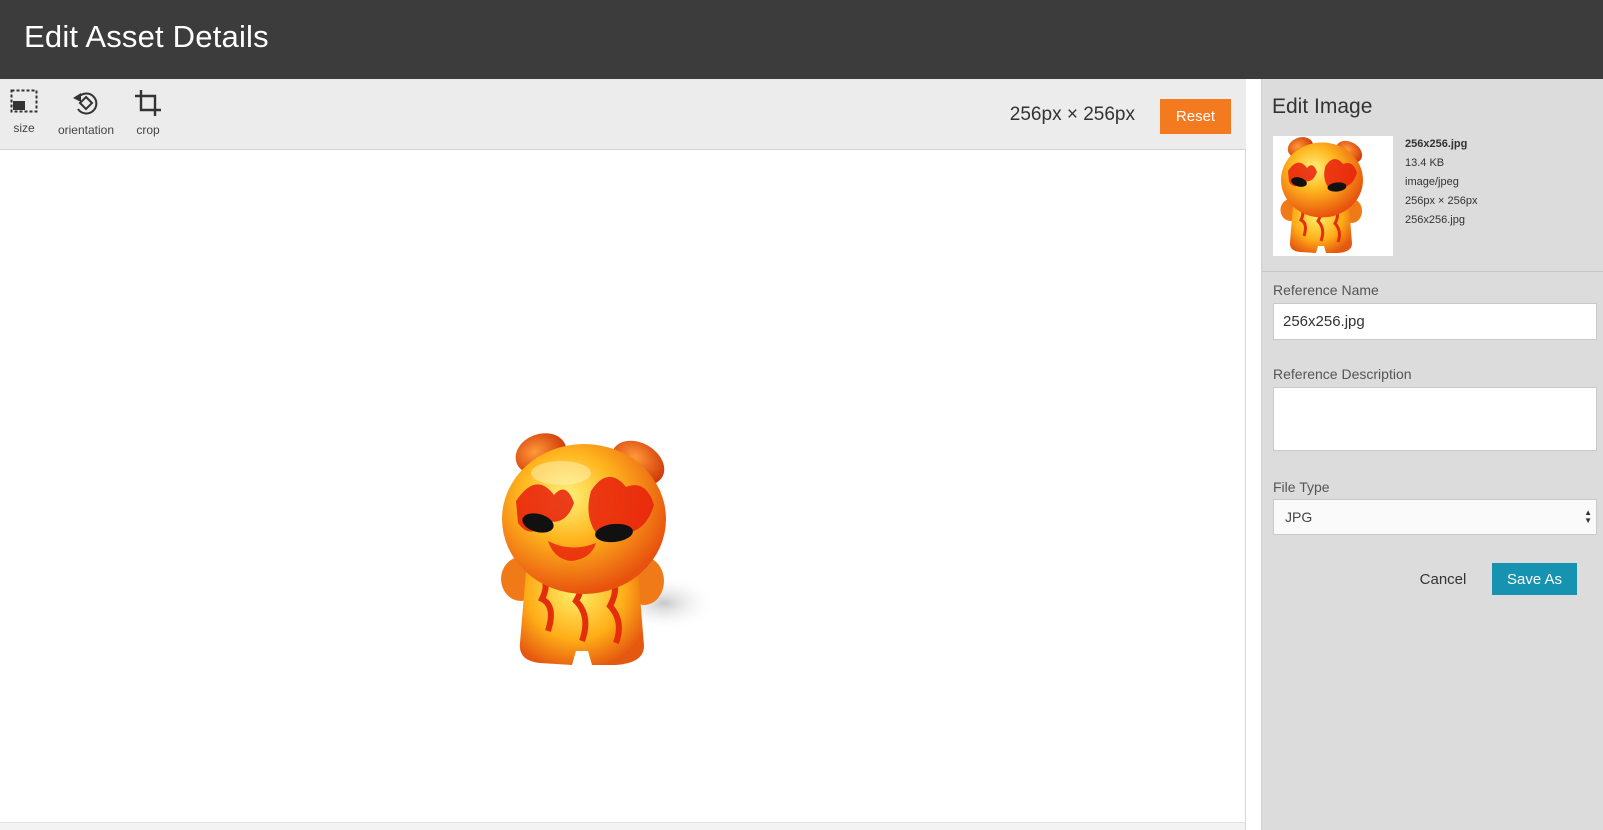 This screenshot has height=830, width=1603. Describe the element at coordinates (801, 39) in the screenshot. I see `app-header: Edit Asset Details` at that location.